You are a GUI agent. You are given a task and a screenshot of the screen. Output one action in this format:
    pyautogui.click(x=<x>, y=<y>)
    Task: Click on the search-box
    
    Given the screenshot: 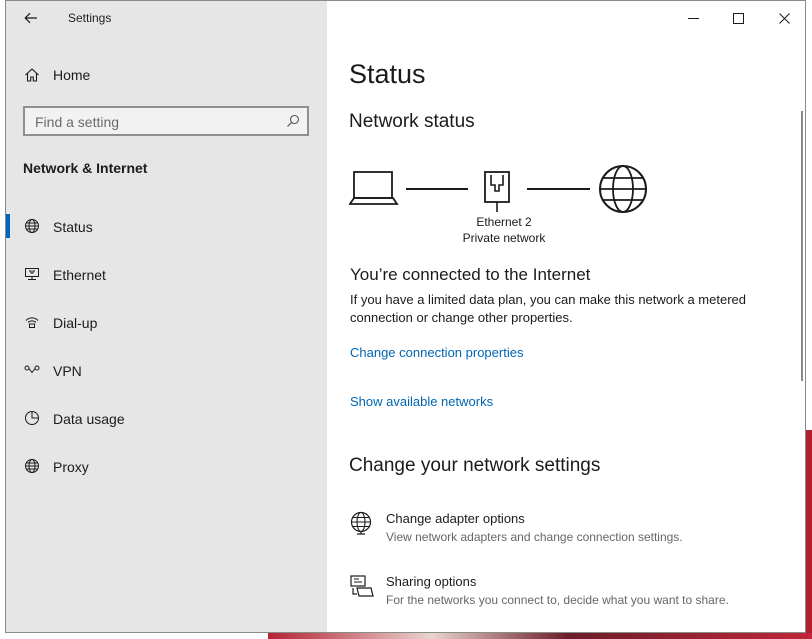 What is the action you would take?
    pyautogui.click(x=166, y=121)
    